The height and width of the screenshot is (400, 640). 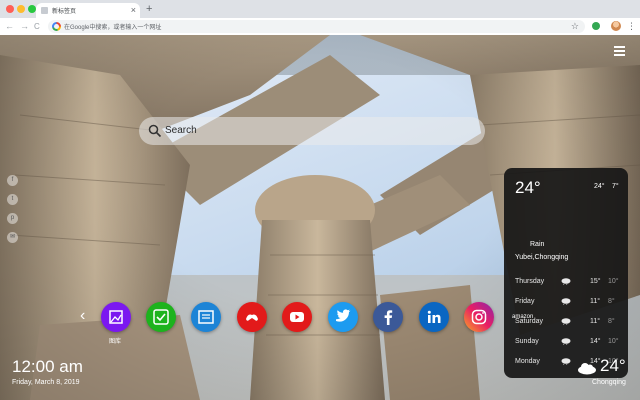 I want to click on page-favicon-icon, so click(x=44, y=10).